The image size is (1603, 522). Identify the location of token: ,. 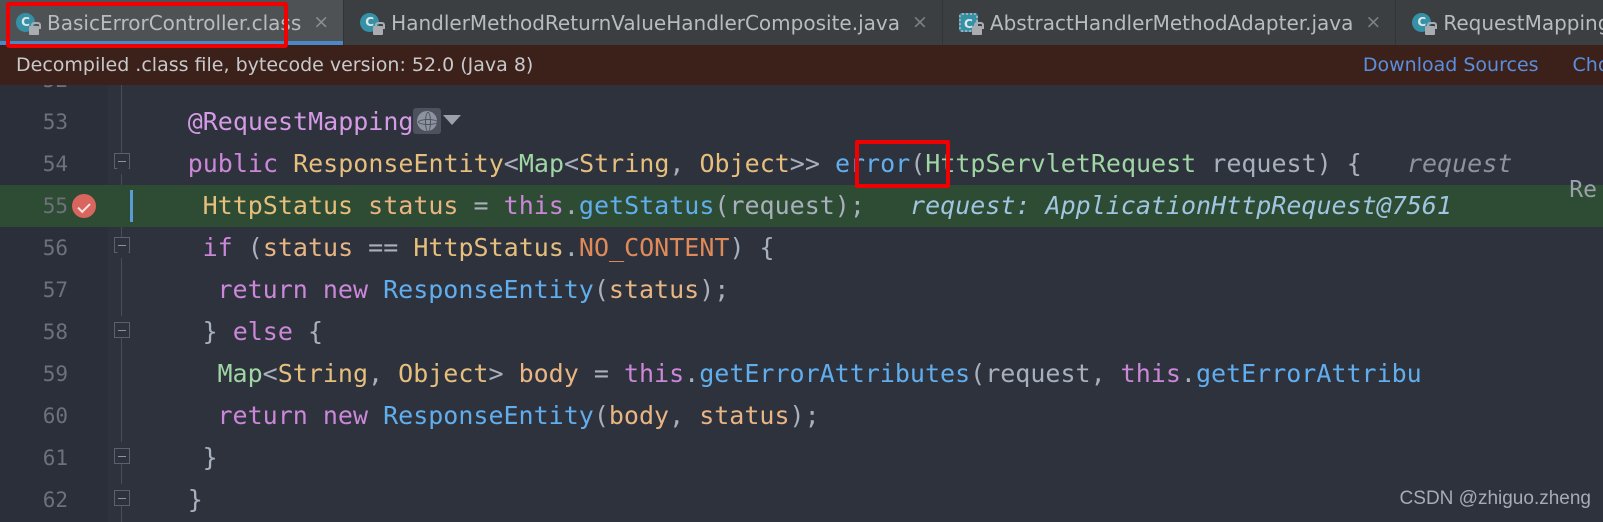
(684, 163).